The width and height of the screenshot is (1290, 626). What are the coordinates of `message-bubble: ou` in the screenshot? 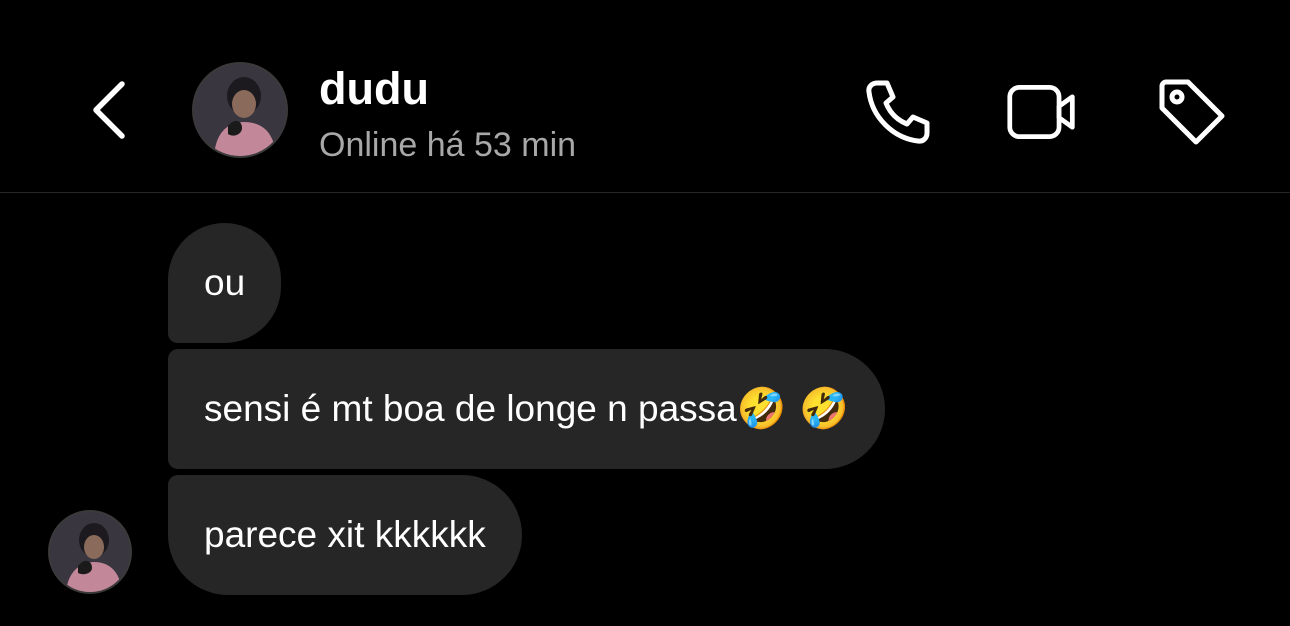 It's located at (225, 283).